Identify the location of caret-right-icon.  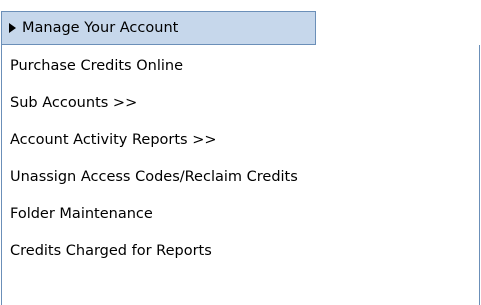
(12, 28).